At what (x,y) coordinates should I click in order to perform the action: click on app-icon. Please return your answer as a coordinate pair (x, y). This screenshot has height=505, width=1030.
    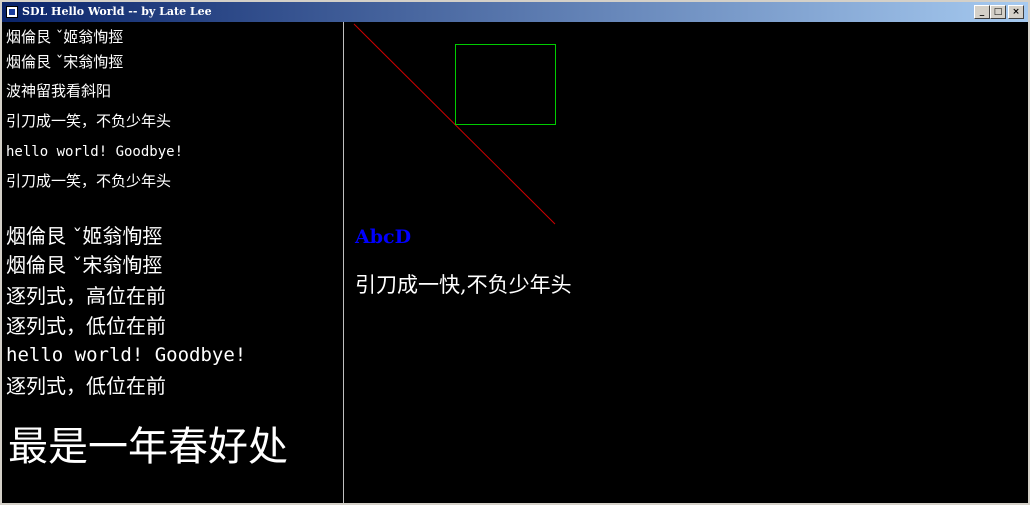
    Looking at the image, I should click on (12, 12).